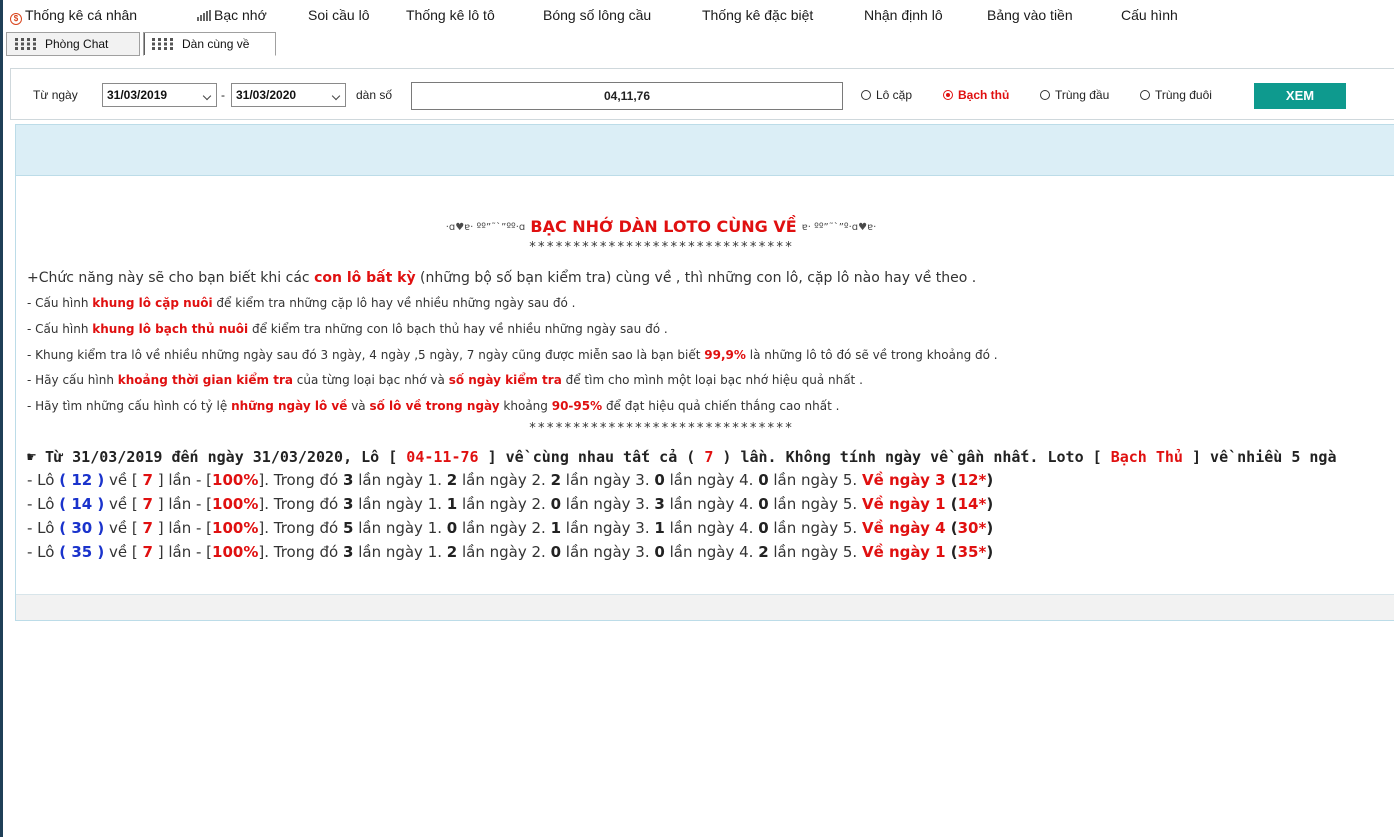  What do you see at coordinates (1030, 15) in the screenshot?
I see `menu-bang-vao-tien: Bảng vào tiền` at bounding box center [1030, 15].